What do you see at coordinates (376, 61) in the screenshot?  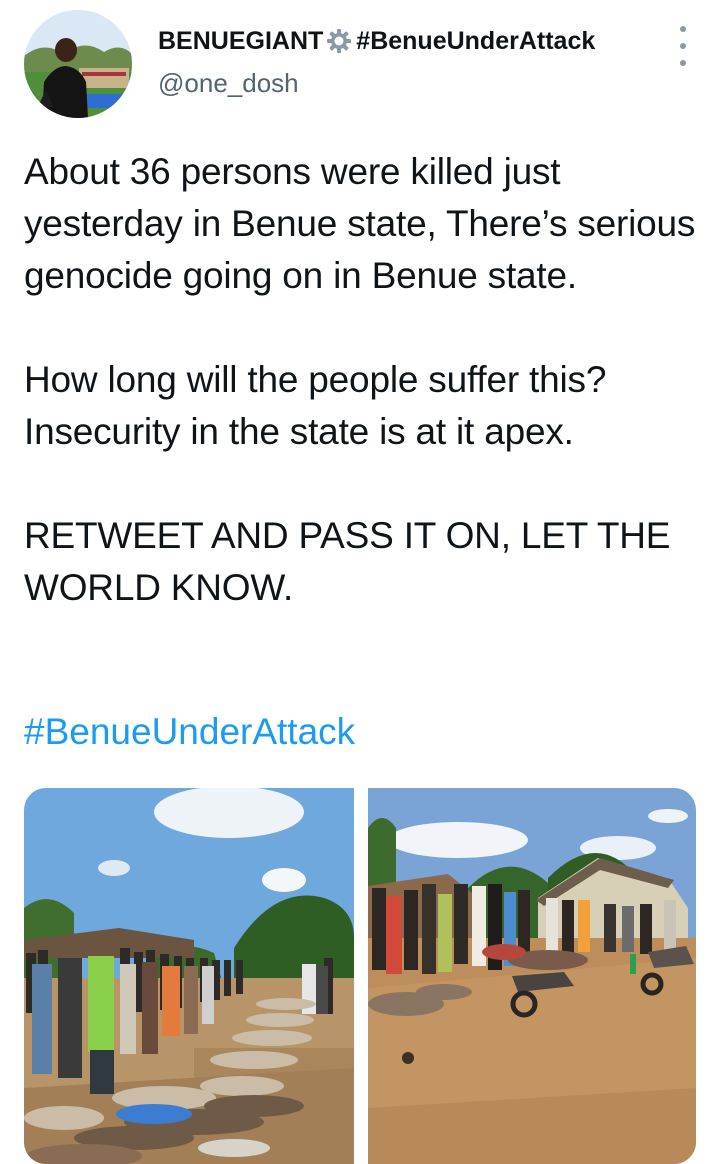 I see `author-block: BENUEGIANT #BenueUnderAttack @one_dosh` at bounding box center [376, 61].